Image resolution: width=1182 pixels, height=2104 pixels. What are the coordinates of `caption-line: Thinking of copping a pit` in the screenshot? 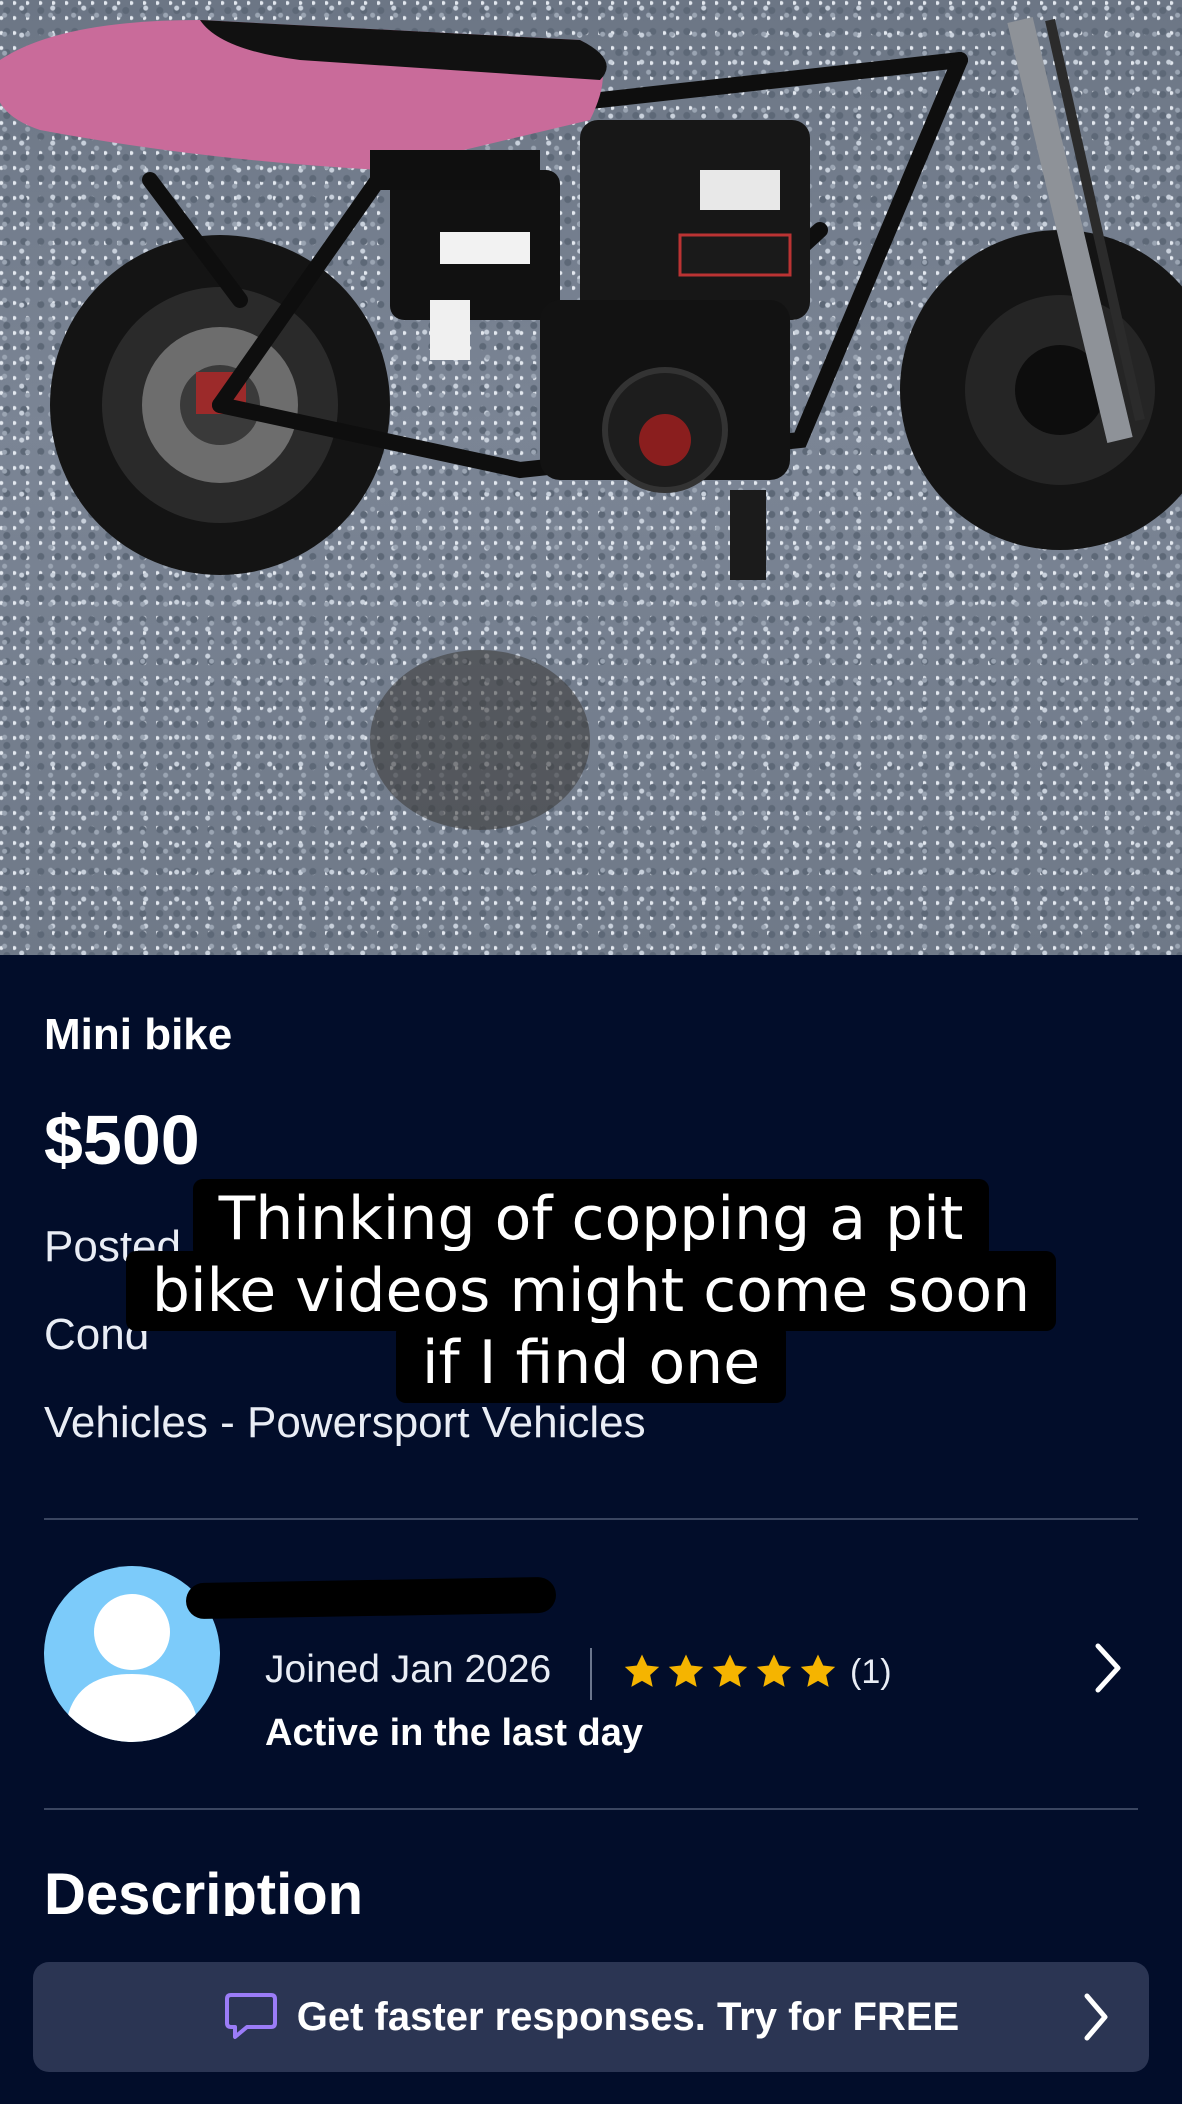 It's located at (591, 1219).